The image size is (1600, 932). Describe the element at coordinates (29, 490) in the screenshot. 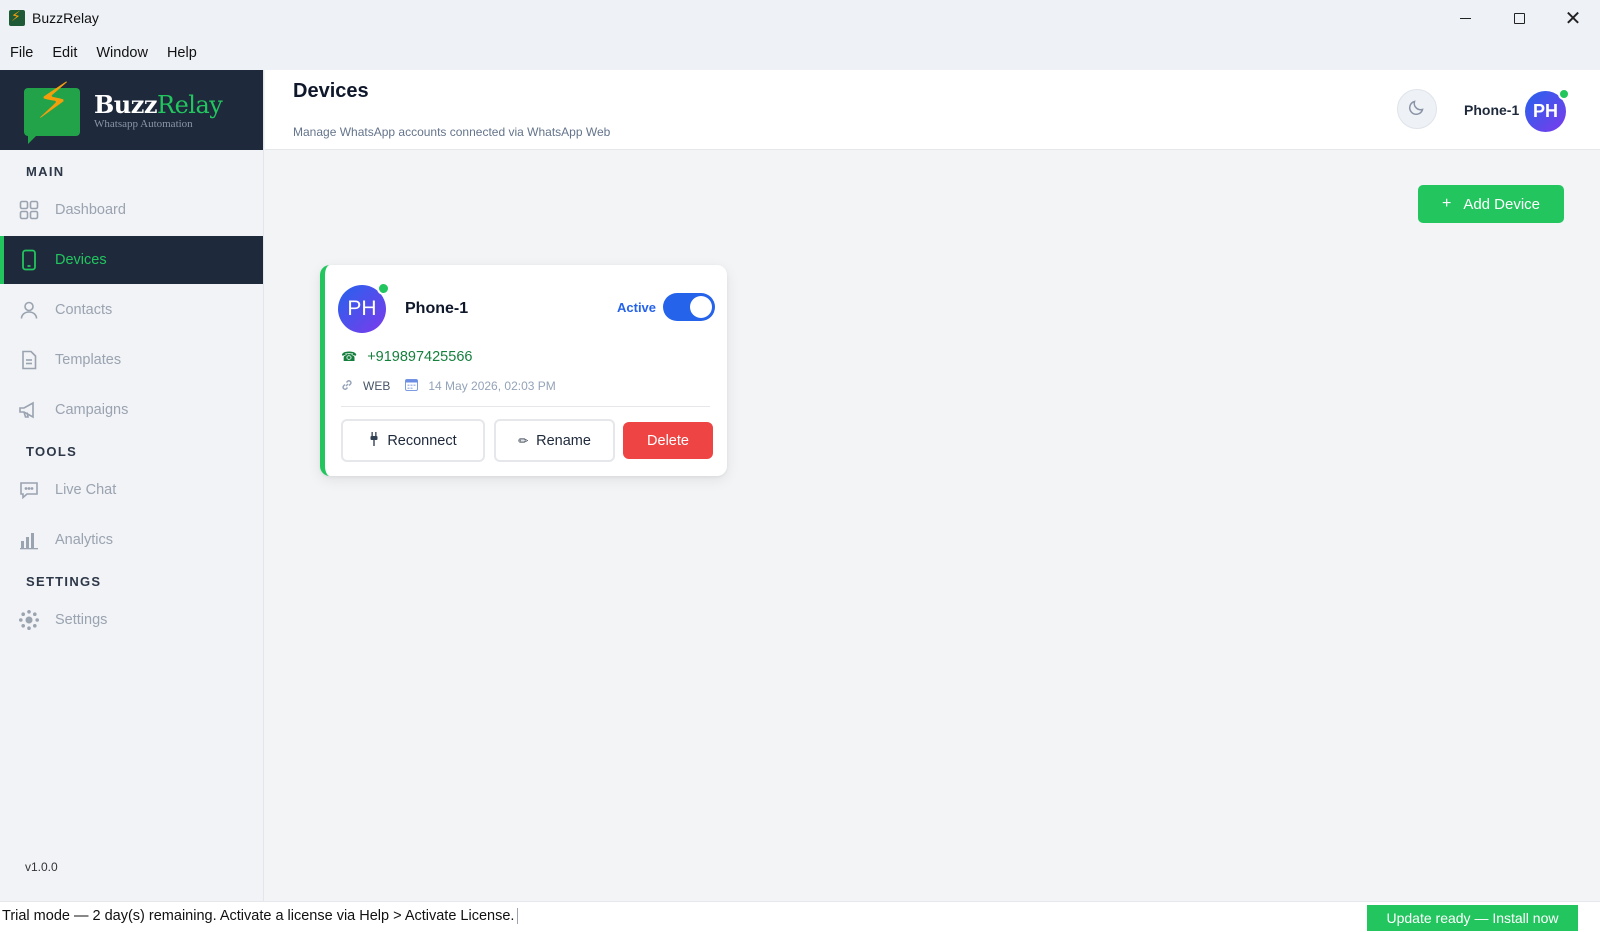

I see `chat-icon` at that location.